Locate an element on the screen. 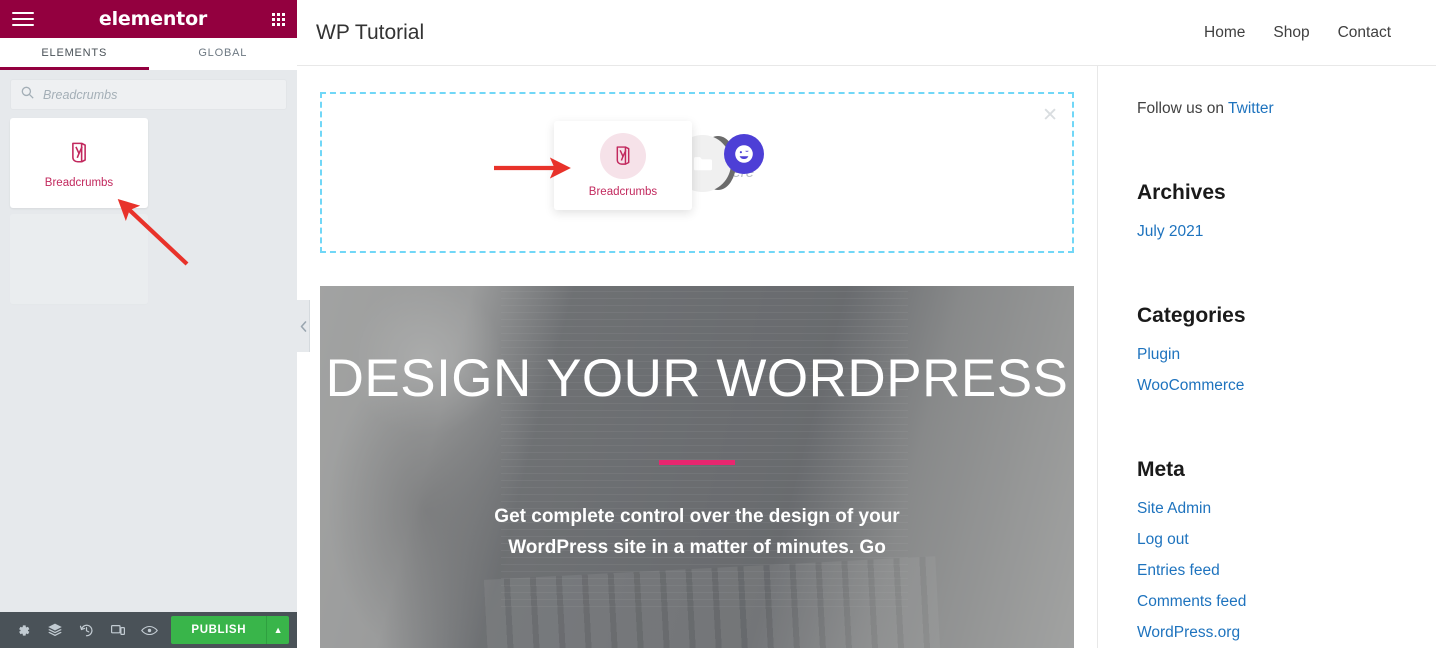  widget-card-placeholder is located at coordinates (79, 259).